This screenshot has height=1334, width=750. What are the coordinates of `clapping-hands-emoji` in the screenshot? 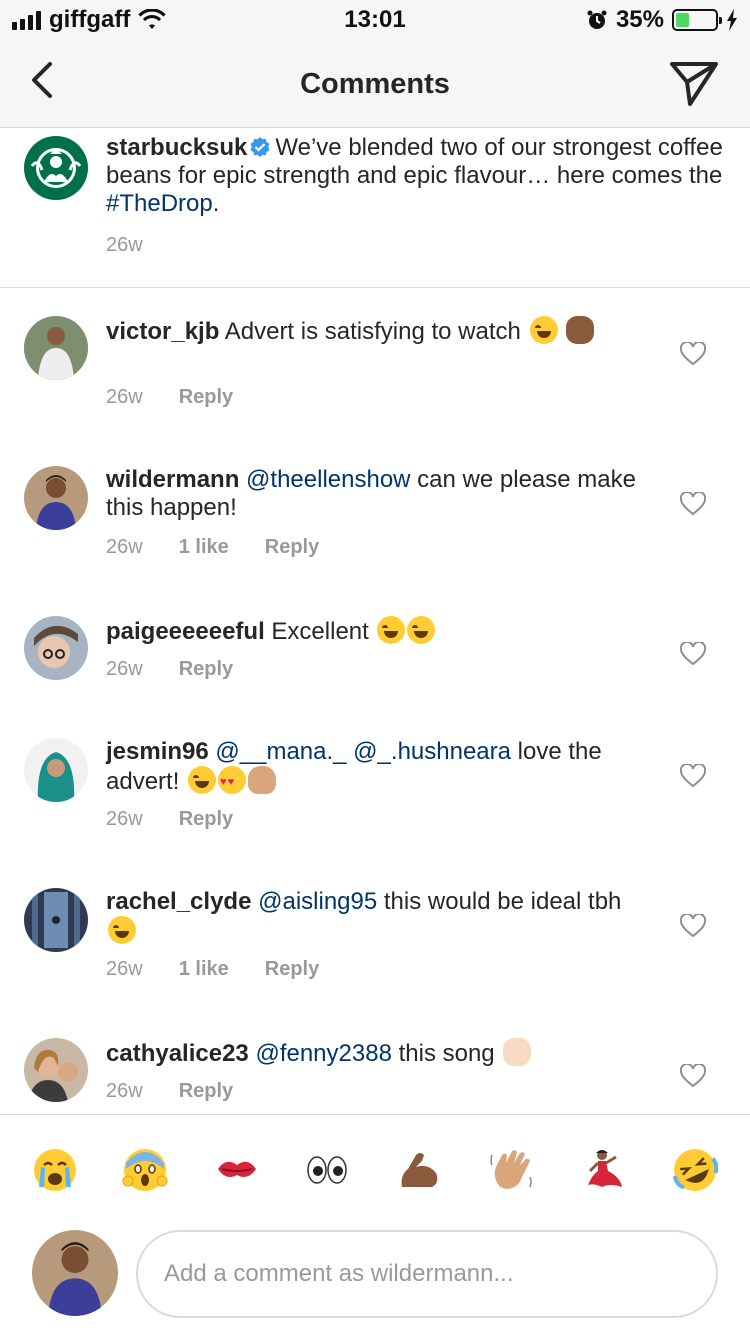 It's located at (580, 330).